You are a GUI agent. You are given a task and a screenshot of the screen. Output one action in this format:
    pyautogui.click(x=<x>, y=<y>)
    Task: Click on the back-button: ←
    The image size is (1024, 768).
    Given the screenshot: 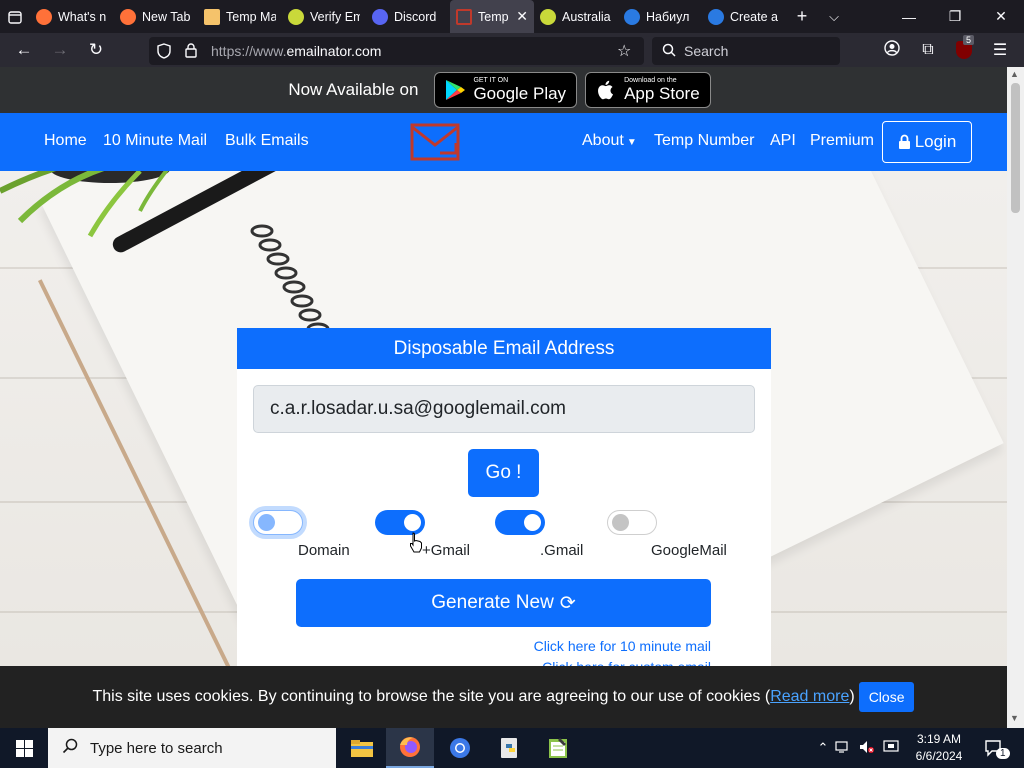 What is the action you would take?
    pyautogui.click(x=24, y=50)
    